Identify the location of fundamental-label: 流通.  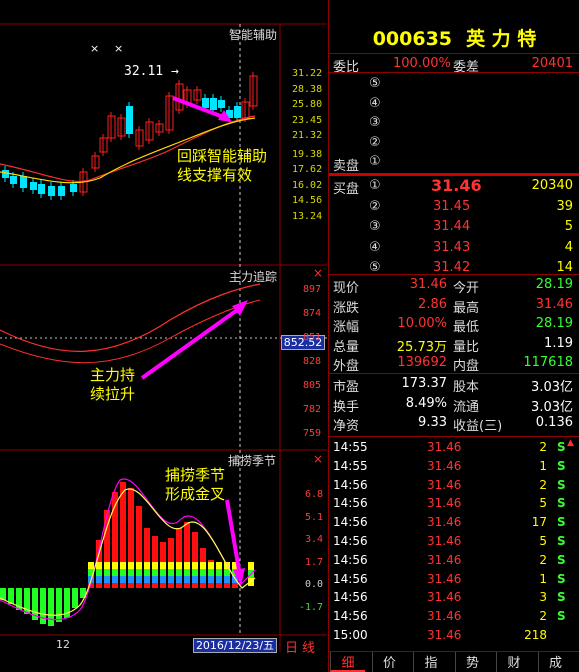
(466, 407).